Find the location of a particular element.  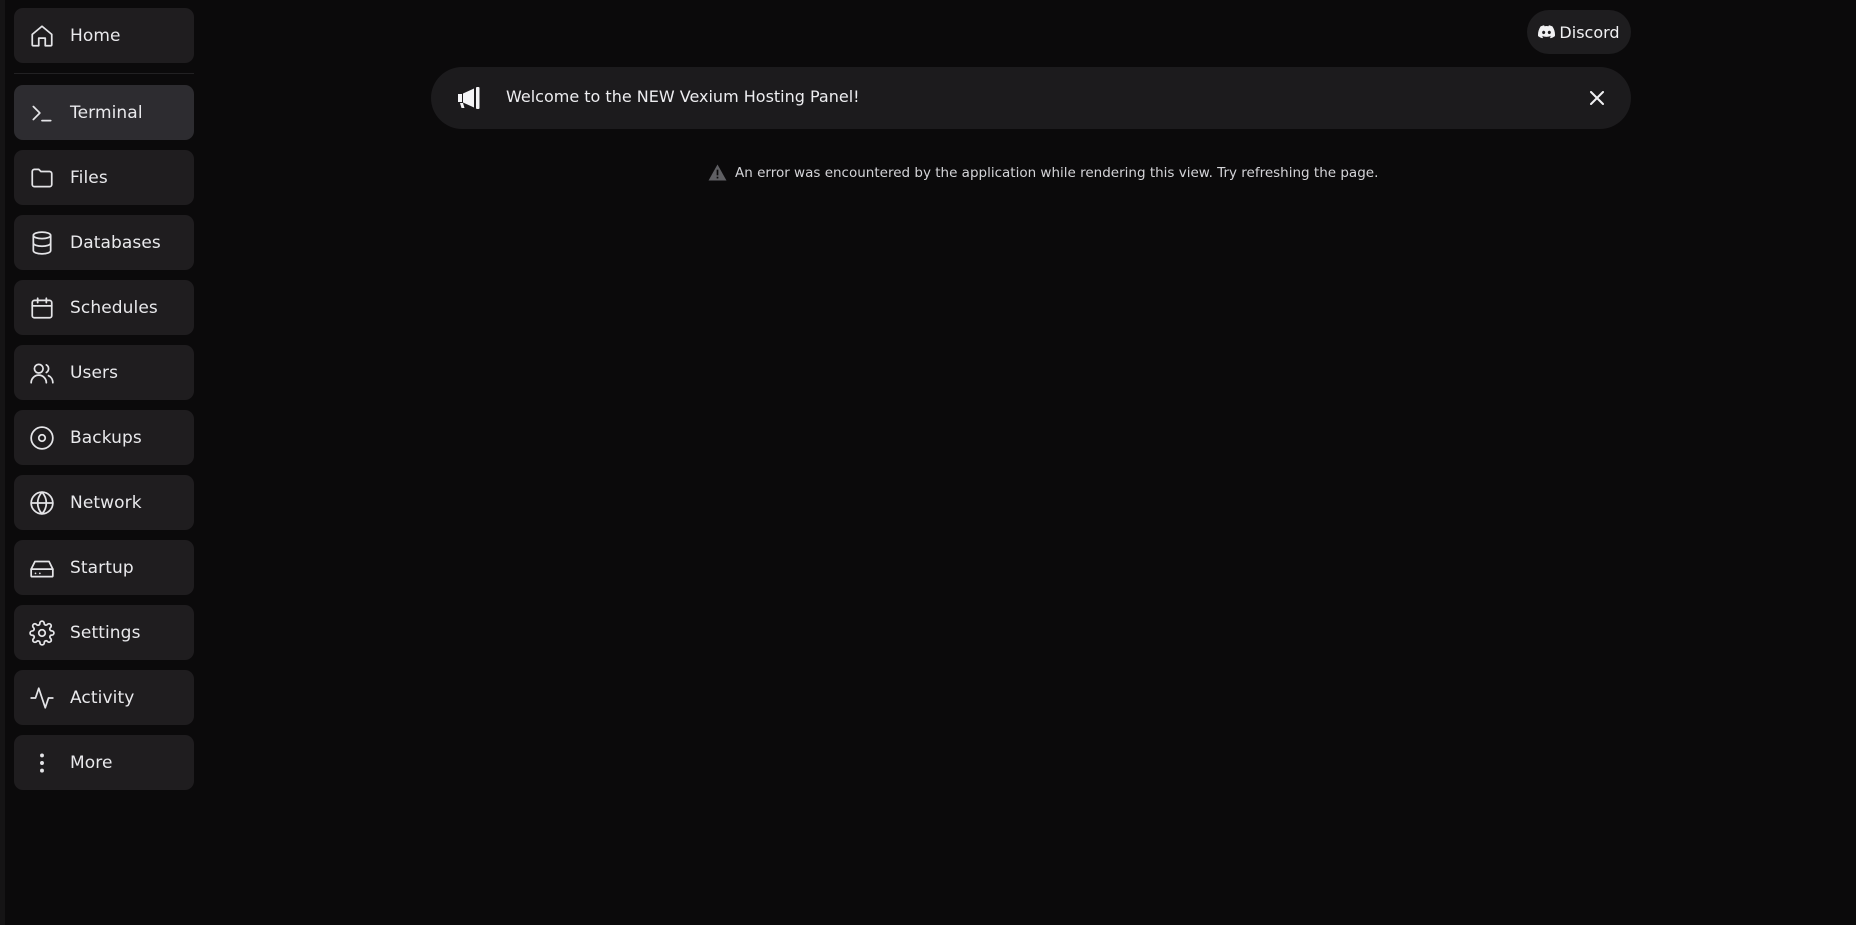

sidebar-item-label: Startup is located at coordinates (102, 567).